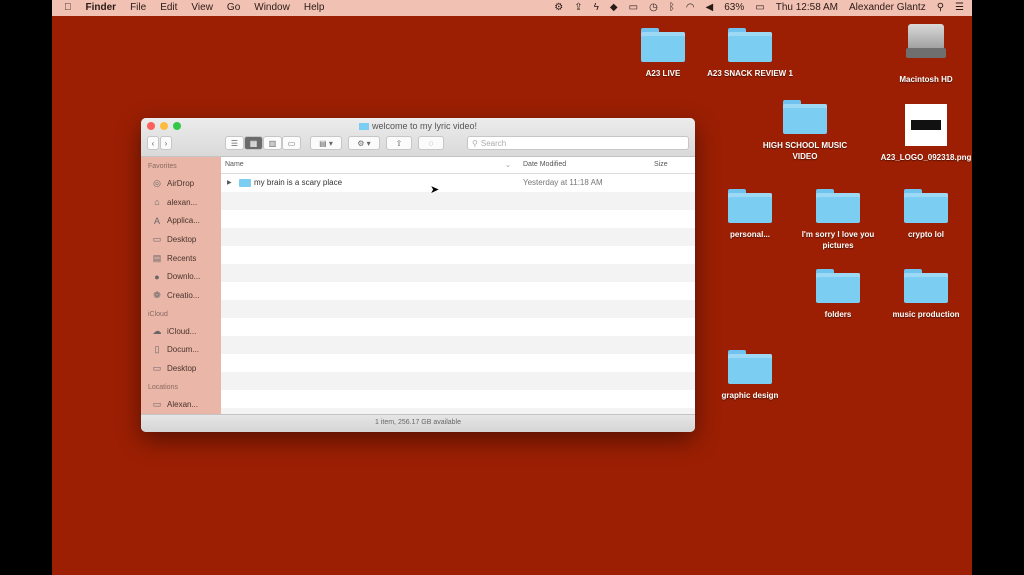 The height and width of the screenshot is (575, 1024). What do you see at coordinates (234, 143) in the screenshot?
I see `list-view-button: ☰` at bounding box center [234, 143].